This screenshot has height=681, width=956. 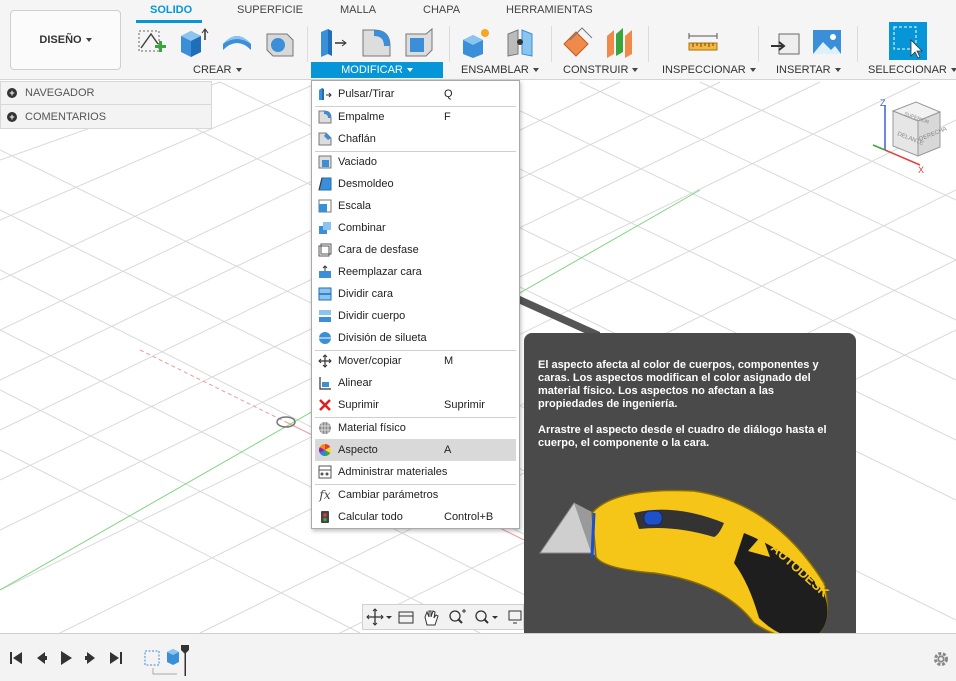 What do you see at coordinates (325, 271) in the screenshot?
I see `replace-face-icon` at bounding box center [325, 271].